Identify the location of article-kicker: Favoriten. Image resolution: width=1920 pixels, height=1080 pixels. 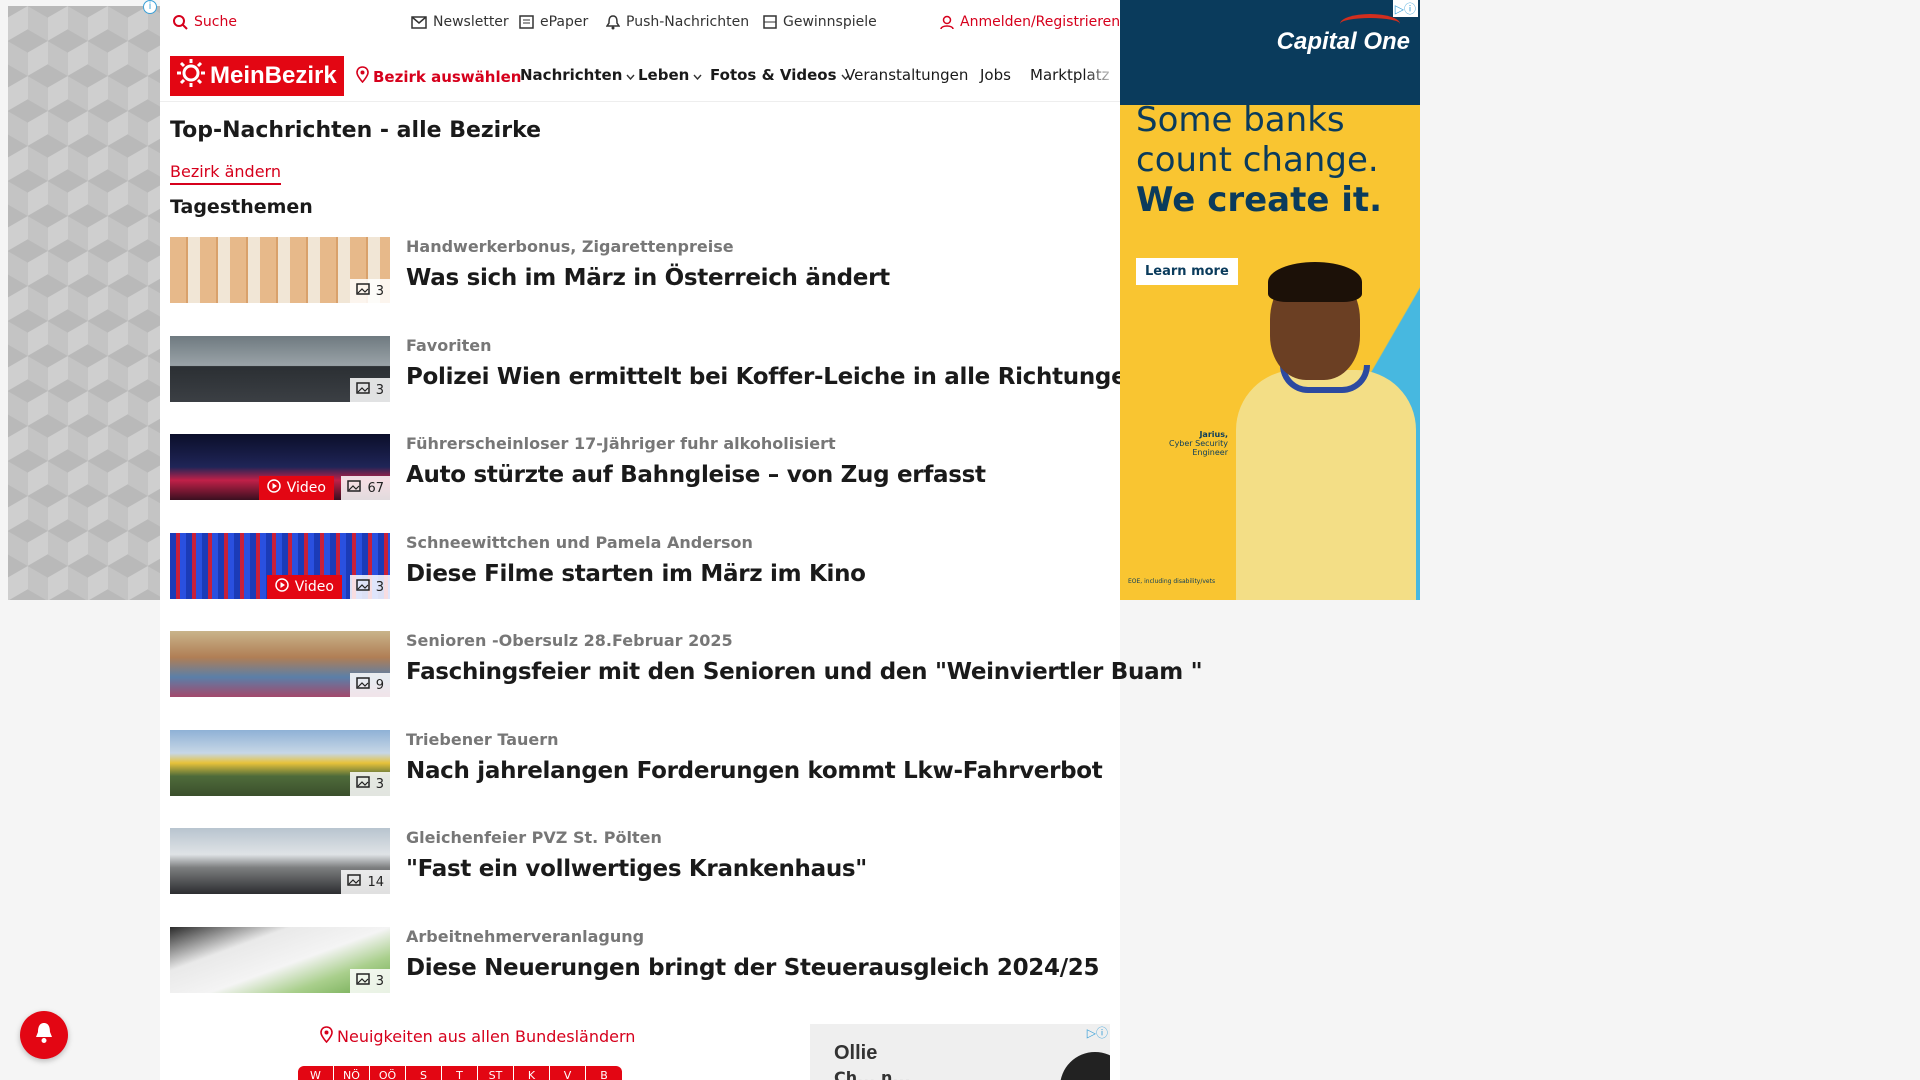
(449, 345).